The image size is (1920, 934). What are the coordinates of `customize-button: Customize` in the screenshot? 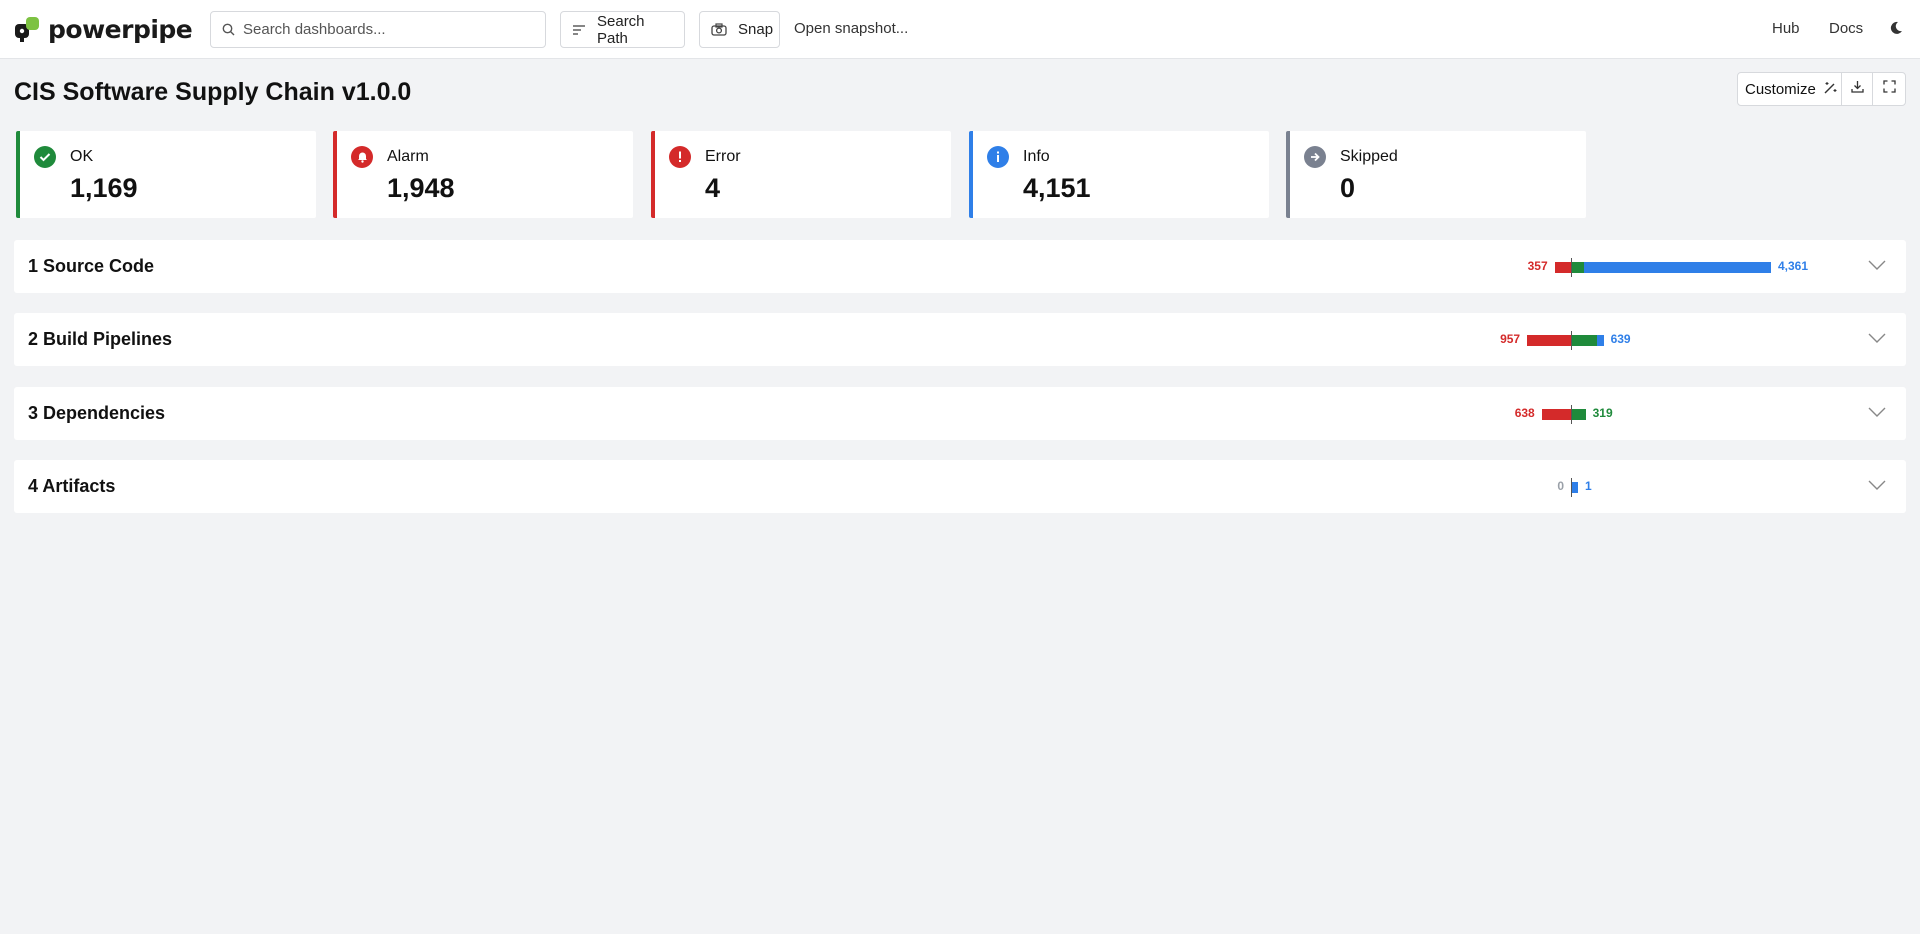 It's located at (1790, 89).